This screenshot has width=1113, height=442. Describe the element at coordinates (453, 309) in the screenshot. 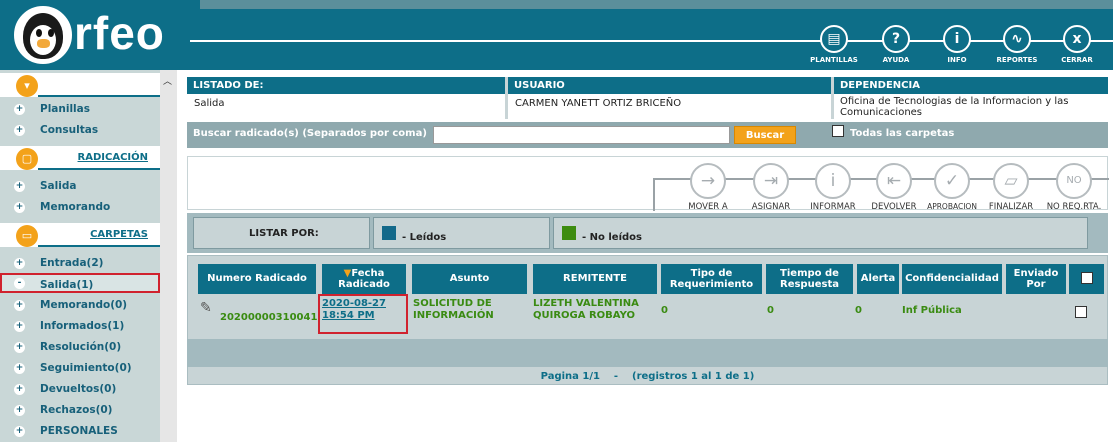

I see `cell-asunto: SOLICITUD DE INFORMACIÓN` at that location.